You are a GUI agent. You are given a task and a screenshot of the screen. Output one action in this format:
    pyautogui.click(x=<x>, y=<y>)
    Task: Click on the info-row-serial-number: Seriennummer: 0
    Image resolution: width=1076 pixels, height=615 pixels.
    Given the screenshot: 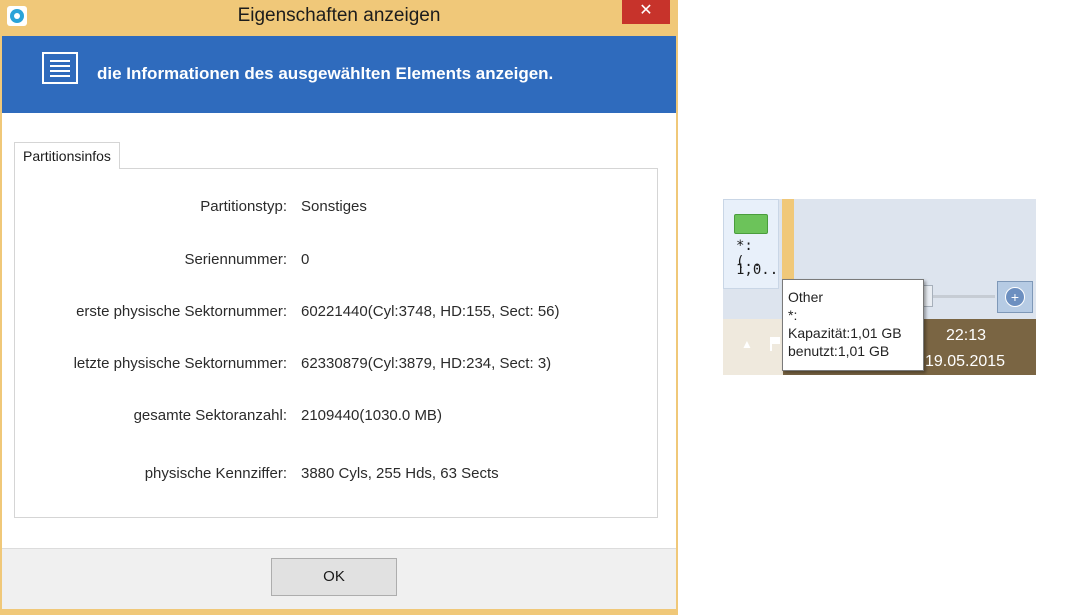 What is the action you would take?
    pyautogui.click(x=336, y=263)
    